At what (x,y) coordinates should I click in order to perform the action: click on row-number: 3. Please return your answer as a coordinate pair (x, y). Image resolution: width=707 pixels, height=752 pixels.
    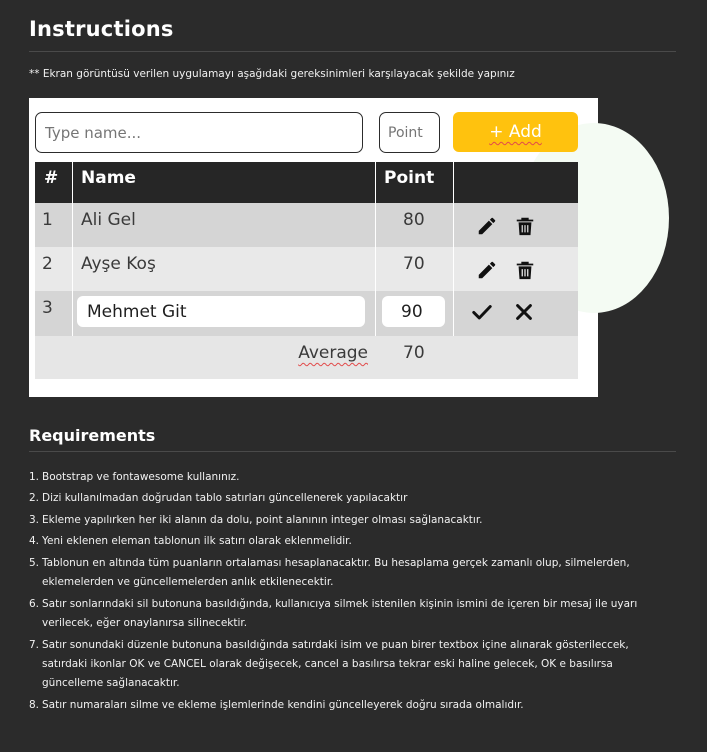
    Looking at the image, I should click on (47, 308).